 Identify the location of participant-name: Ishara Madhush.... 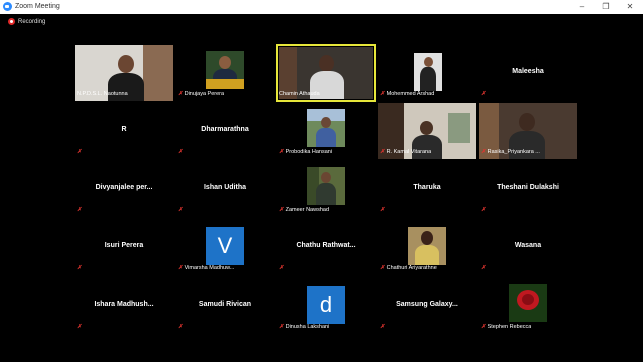
(124, 304).